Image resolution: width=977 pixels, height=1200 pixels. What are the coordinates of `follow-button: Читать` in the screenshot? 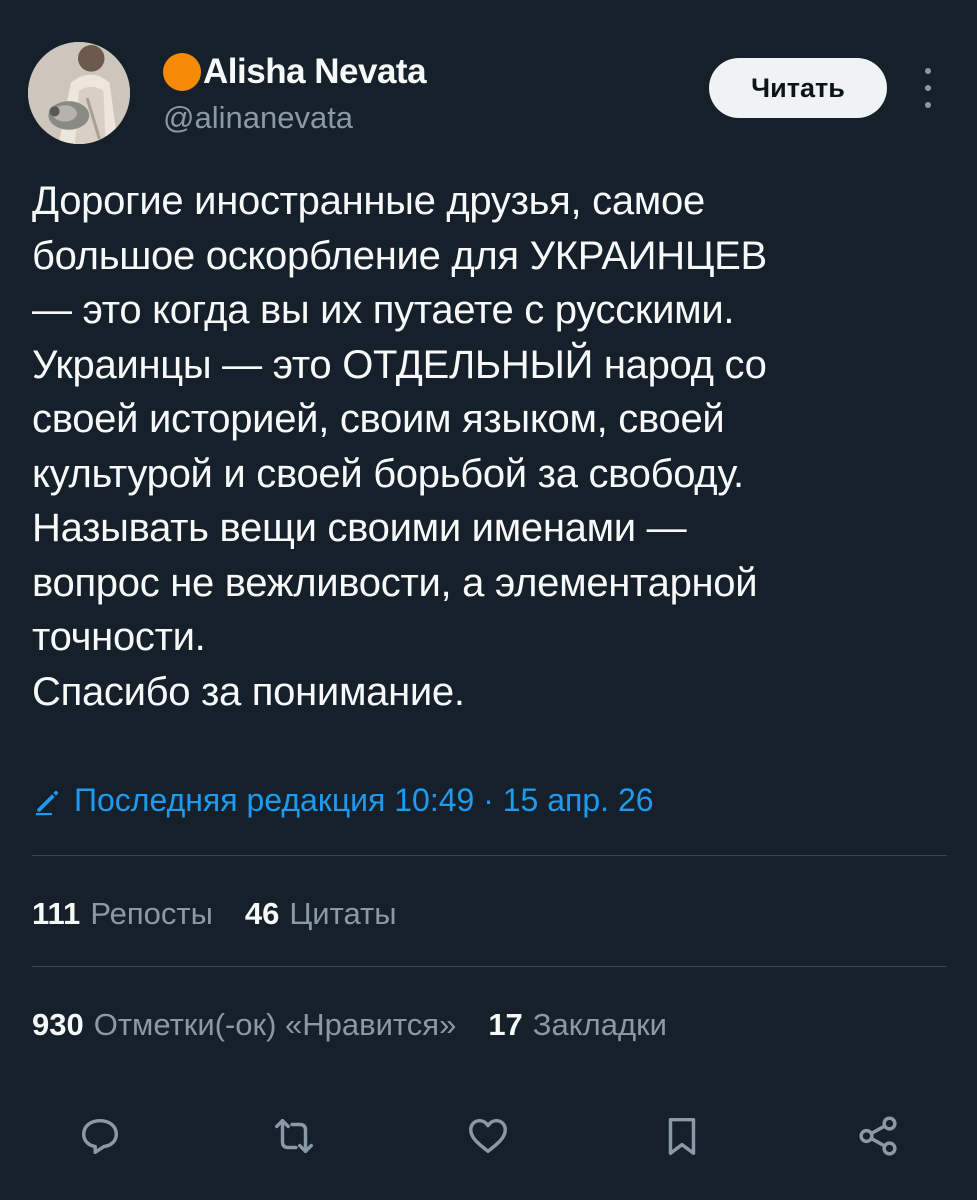 It's located at (798, 88).